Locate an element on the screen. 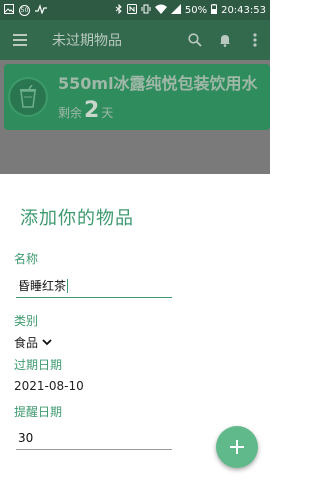 This screenshot has height=480, width=320. menu-icon is located at coordinates (20, 40).